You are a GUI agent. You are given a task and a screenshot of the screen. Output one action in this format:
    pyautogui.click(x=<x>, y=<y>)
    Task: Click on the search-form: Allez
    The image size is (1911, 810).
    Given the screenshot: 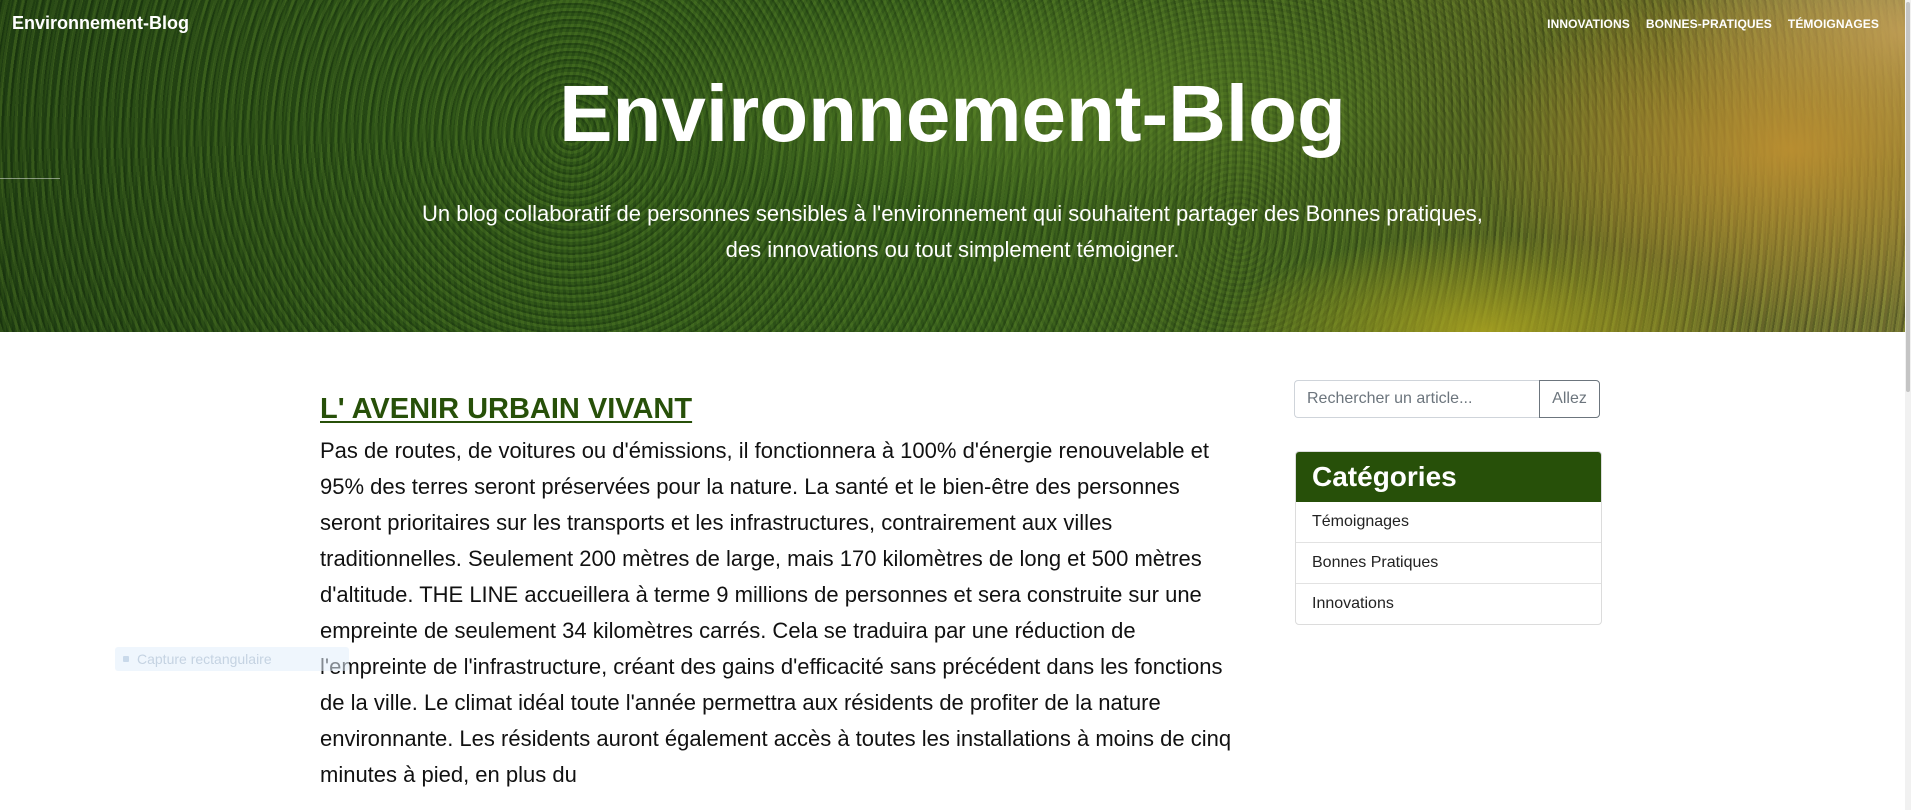 What is the action you would take?
    pyautogui.click(x=1447, y=399)
    